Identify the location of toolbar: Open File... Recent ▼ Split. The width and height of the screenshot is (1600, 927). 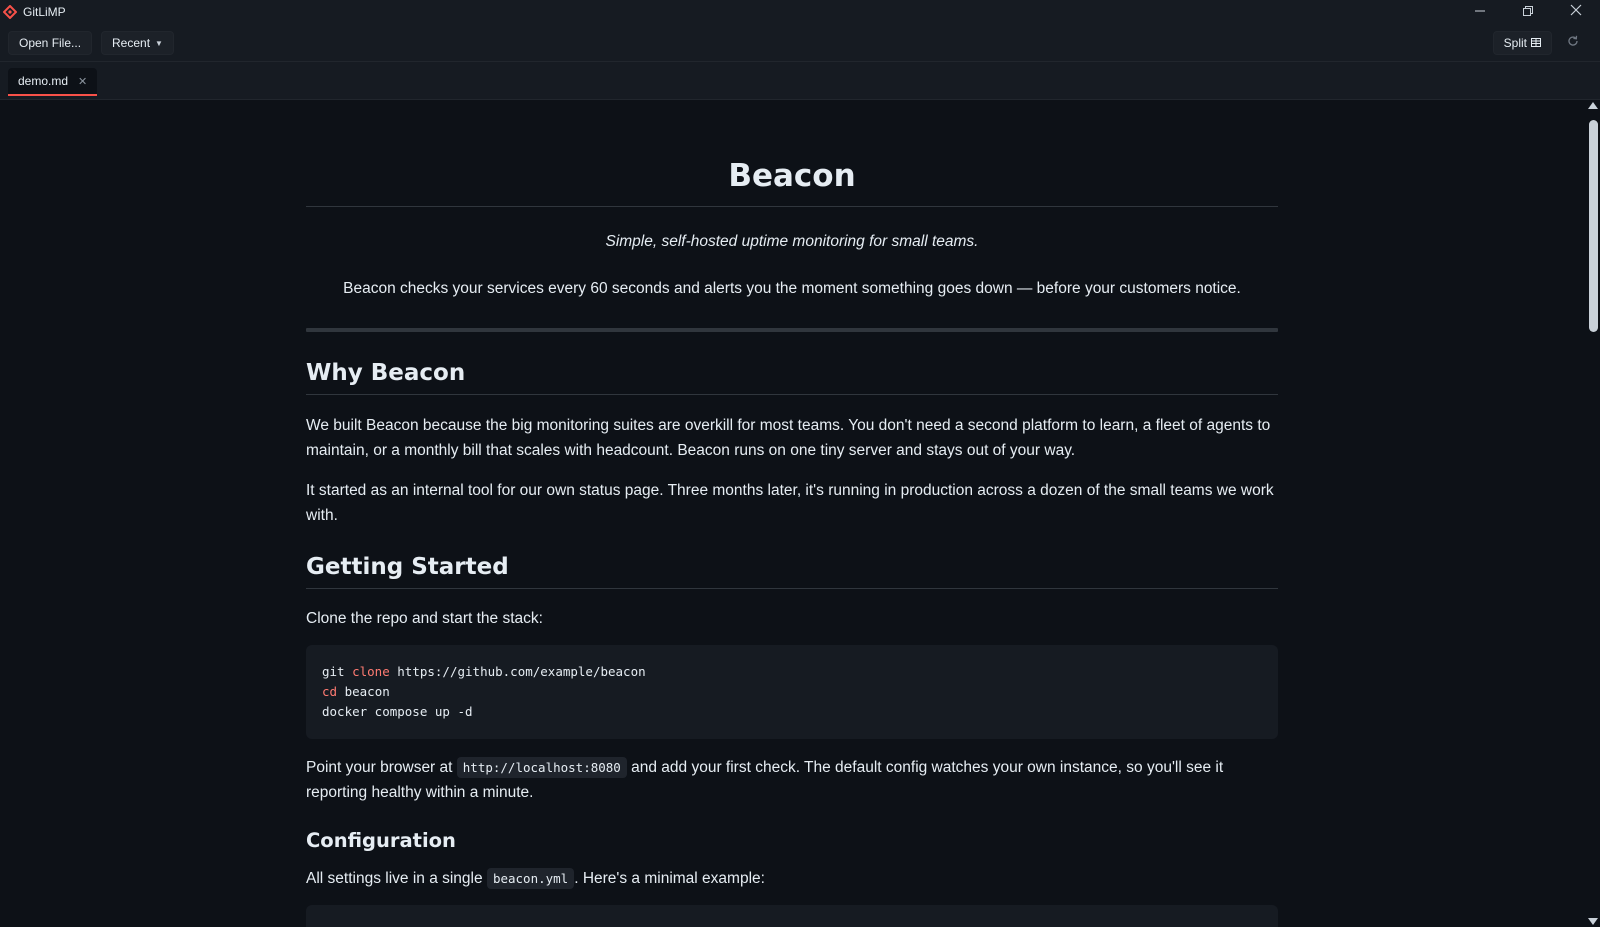
(800, 43).